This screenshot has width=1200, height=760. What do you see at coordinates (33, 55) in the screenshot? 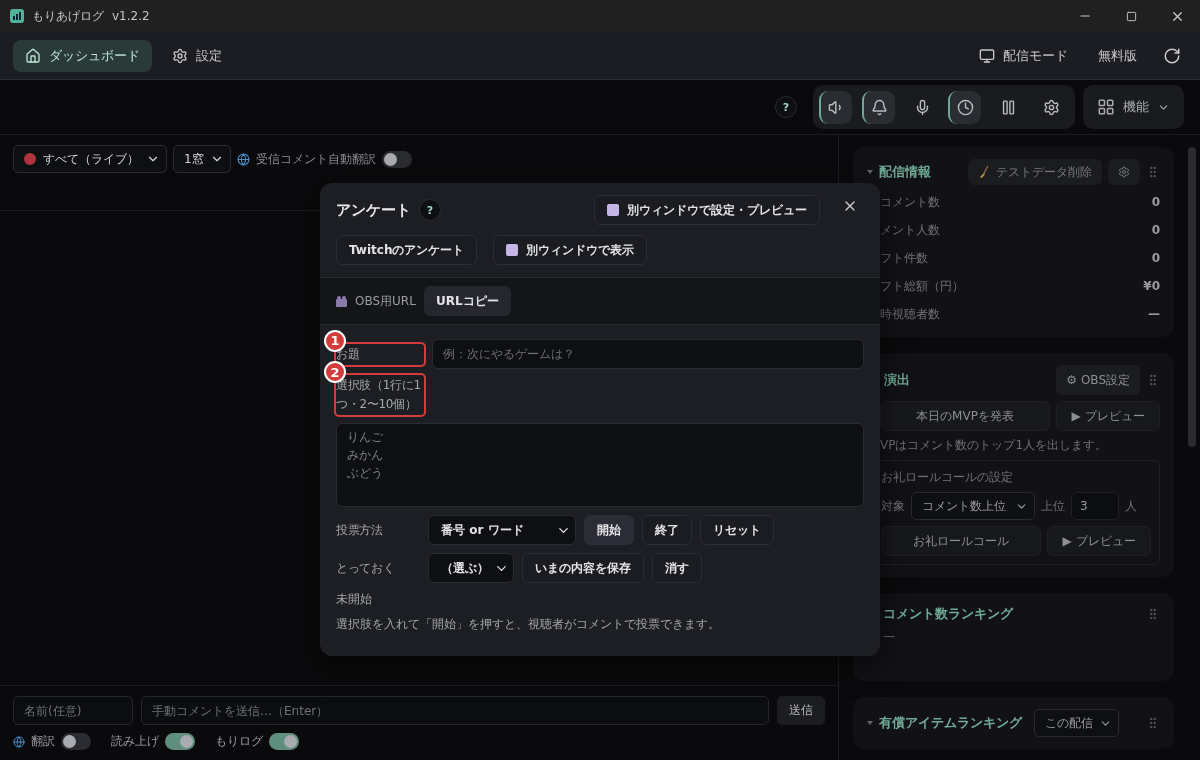
I see `home-icon` at bounding box center [33, 55].